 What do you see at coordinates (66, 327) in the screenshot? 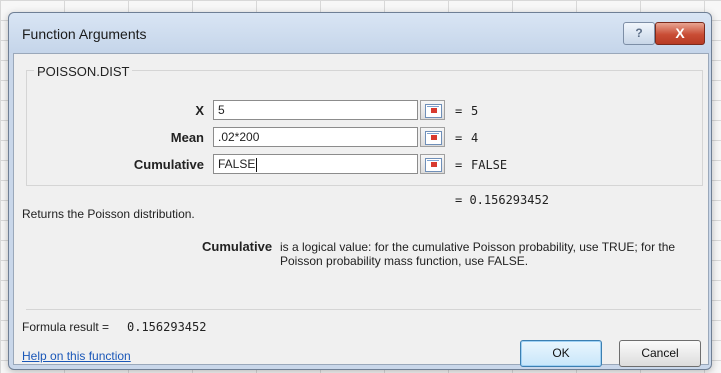
I see `formula-result-label: Formula result =` at bounding box center [66, 327].